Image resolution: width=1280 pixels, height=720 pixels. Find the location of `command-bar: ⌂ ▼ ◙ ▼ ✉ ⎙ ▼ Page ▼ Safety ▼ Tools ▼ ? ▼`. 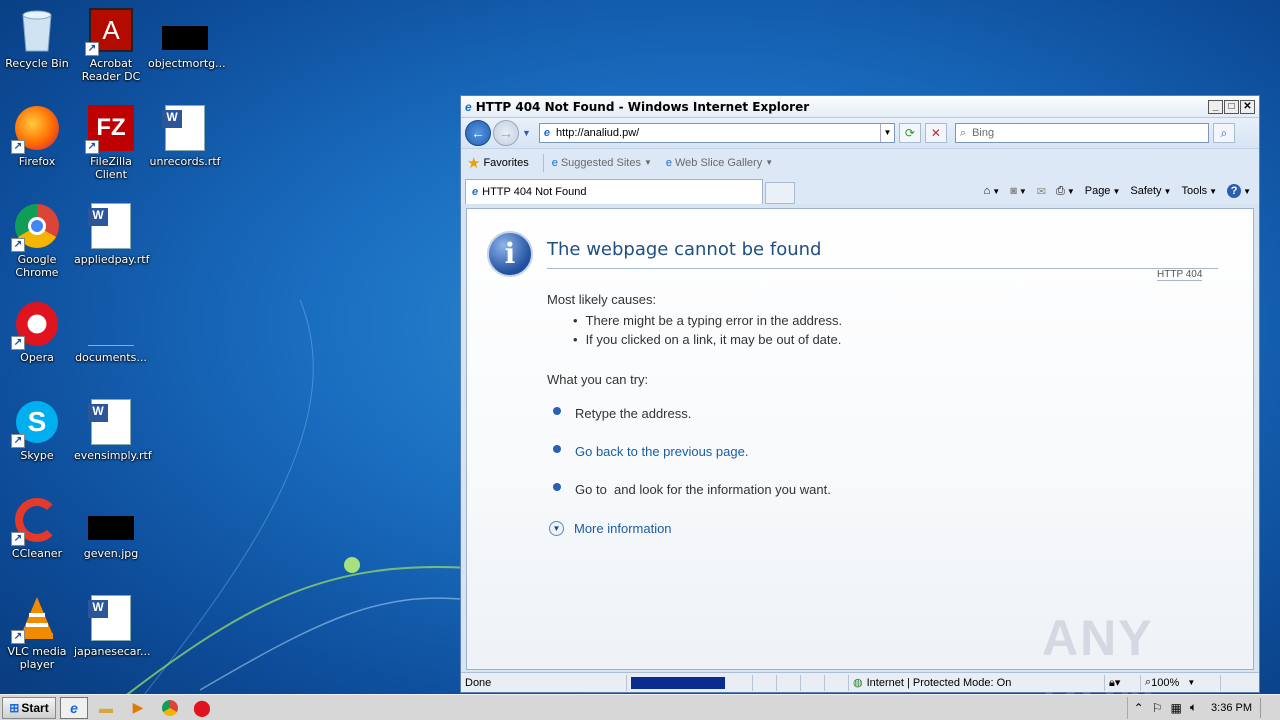

command-bar: ⌂ ▼ ◙ ▼ ✉ ⎙ ▼ Page ▼ Safety ▼ Tools ▼ ? ▼ is located at coordinates (1121, 191).